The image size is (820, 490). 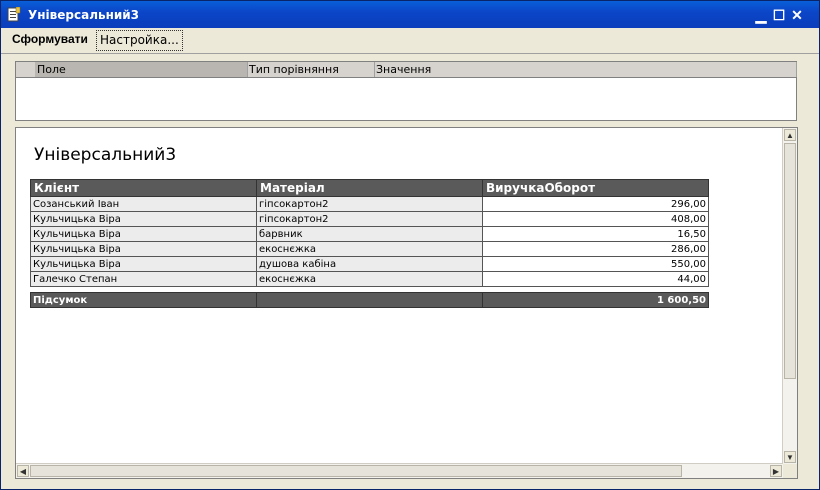 What do you see at coordinates (779, 15) in the screenshot?
I see `maximize-button: ☐` at bounding box center [779, 15].